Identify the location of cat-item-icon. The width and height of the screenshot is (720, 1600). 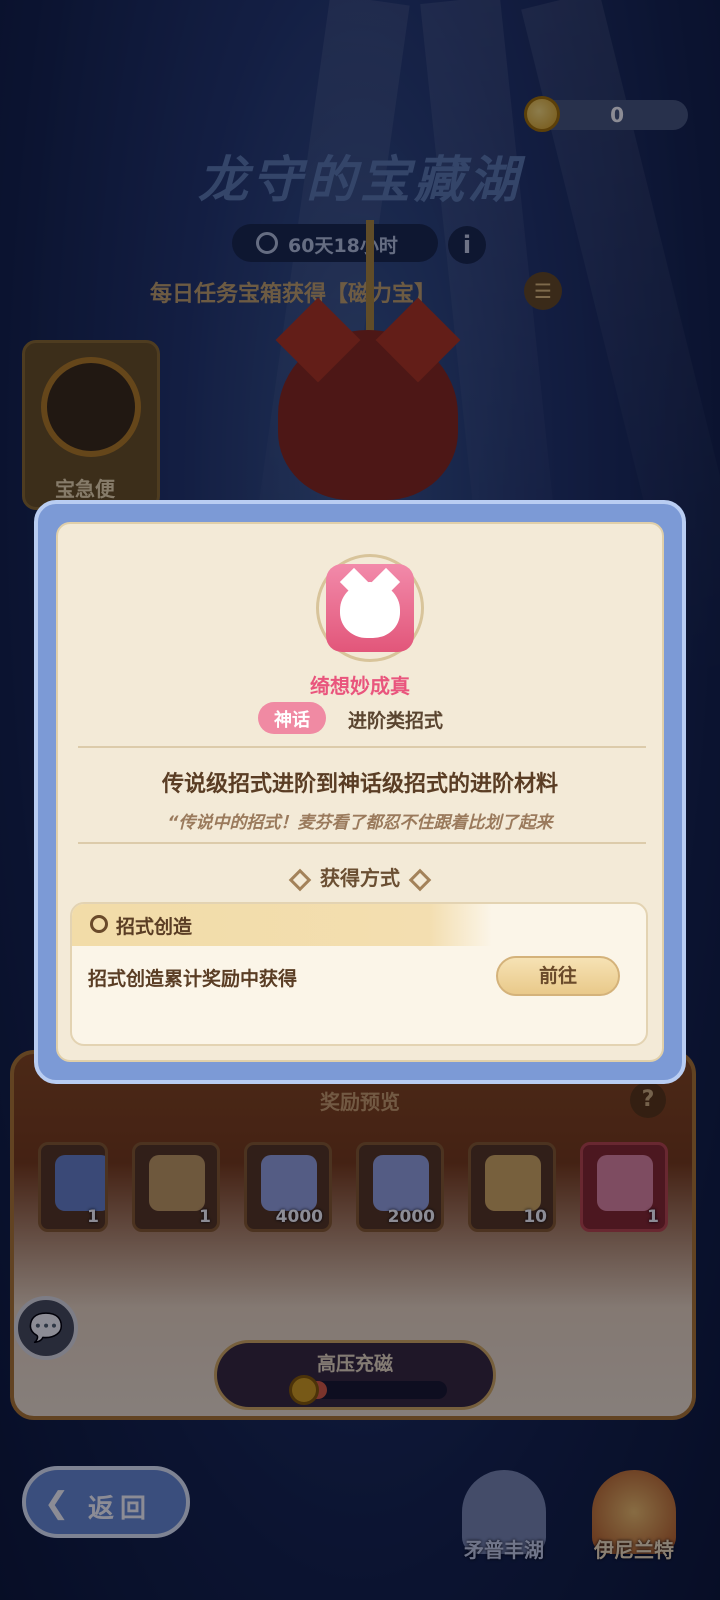
(370, 608).